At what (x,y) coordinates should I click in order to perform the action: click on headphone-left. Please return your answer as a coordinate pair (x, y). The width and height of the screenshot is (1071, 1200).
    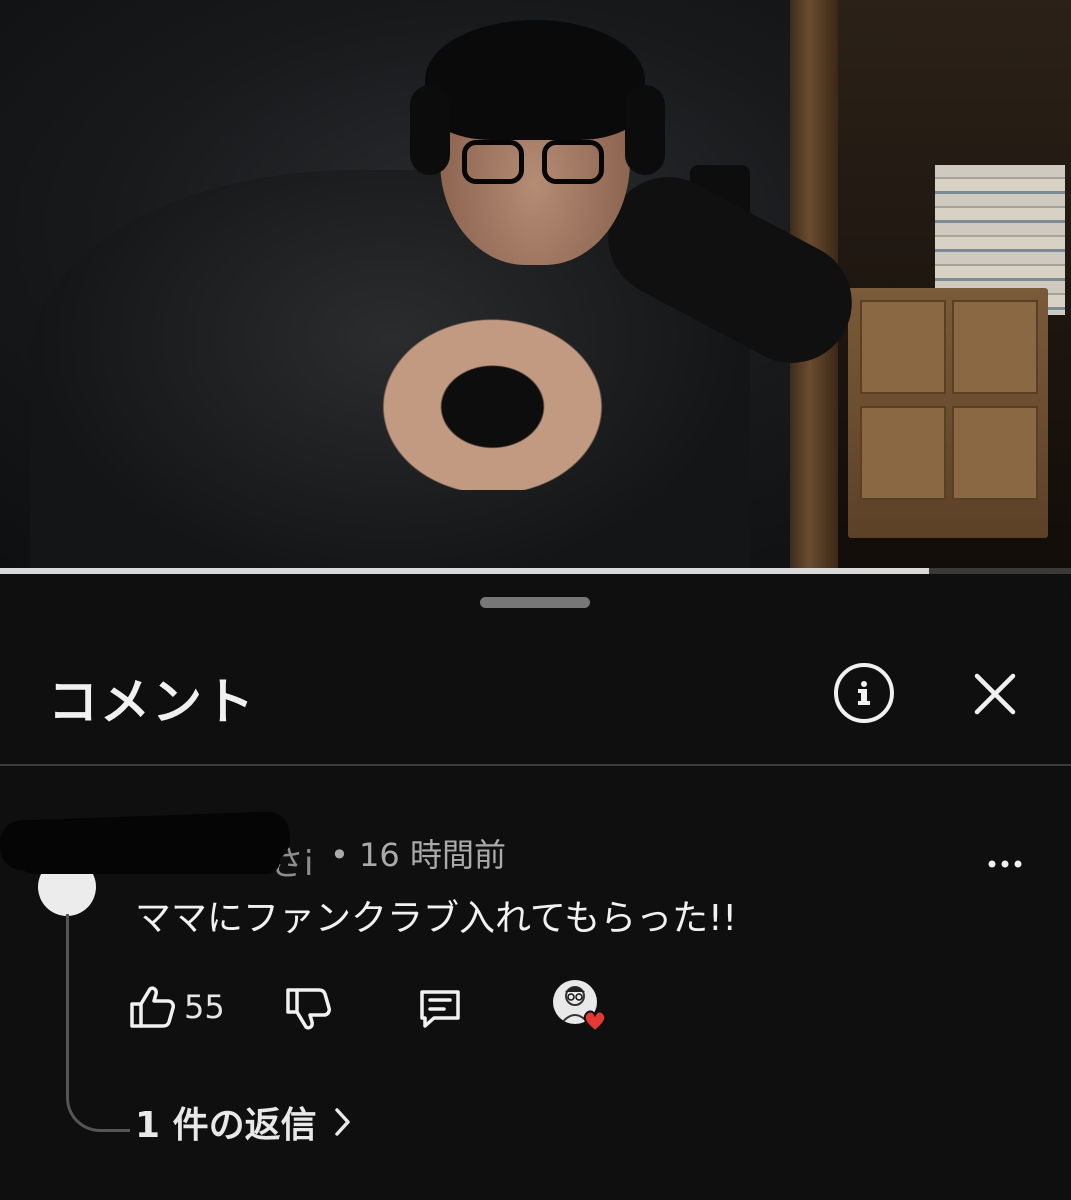
    Looking at the image, I should click on (430, 130).